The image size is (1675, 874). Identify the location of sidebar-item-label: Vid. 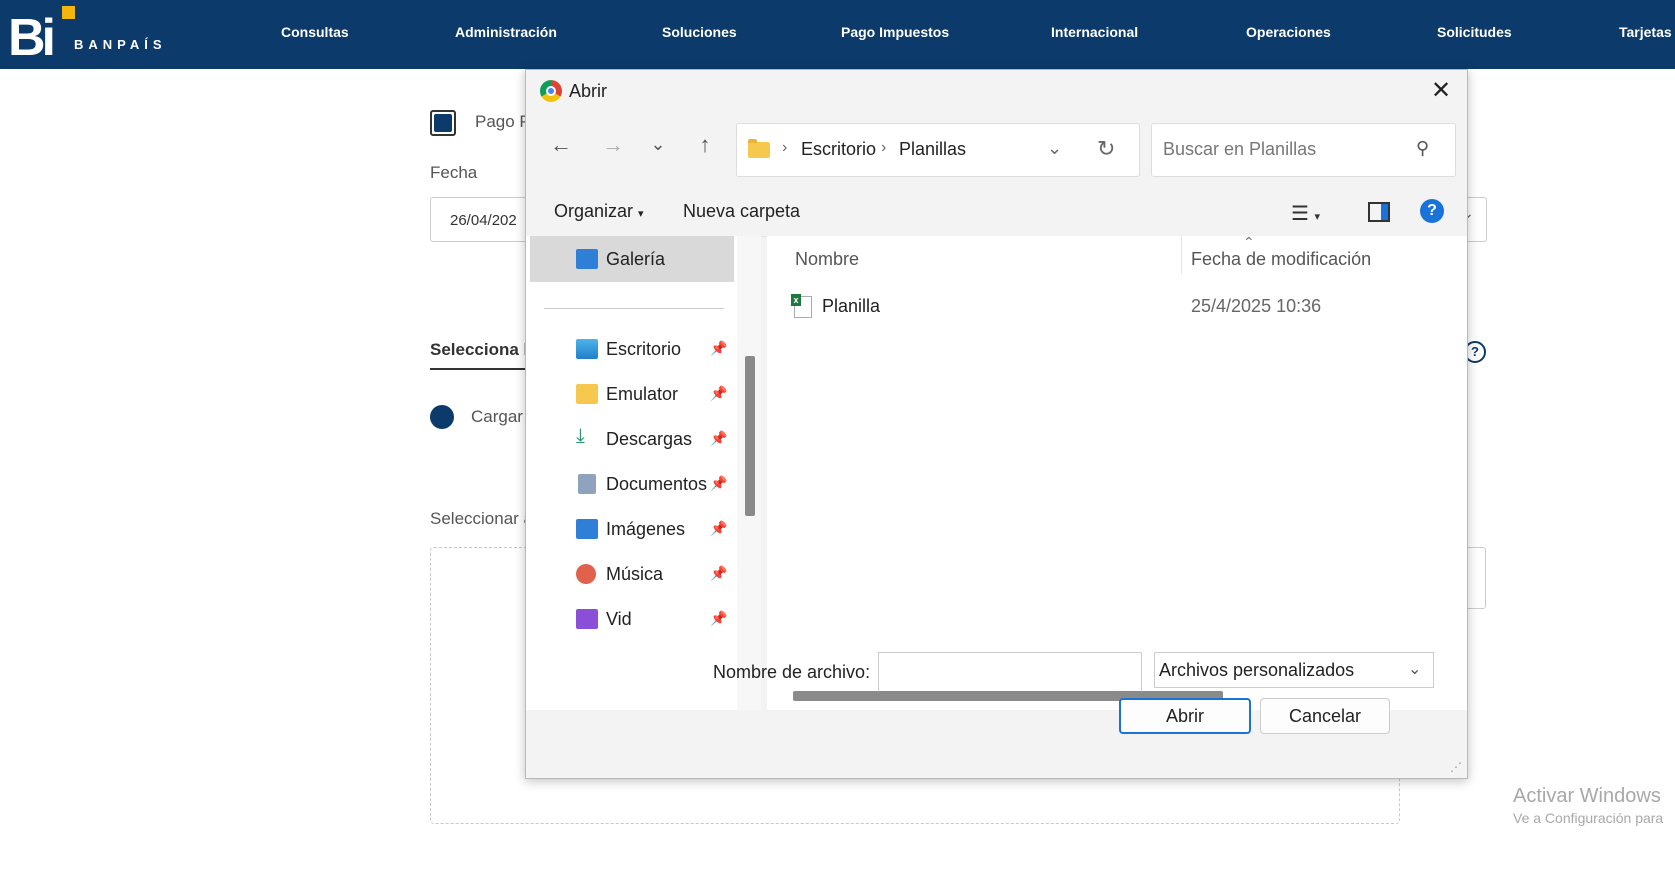
(619, 619).